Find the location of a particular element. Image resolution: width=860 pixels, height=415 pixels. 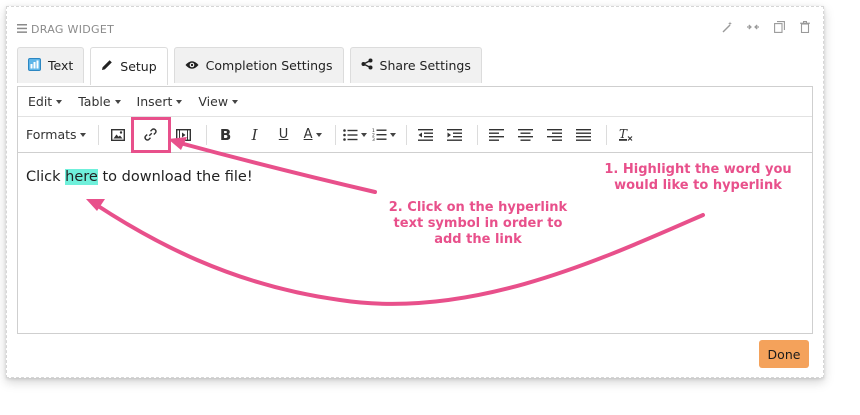

bullet-list-icon is located at coordinates (350, 134).